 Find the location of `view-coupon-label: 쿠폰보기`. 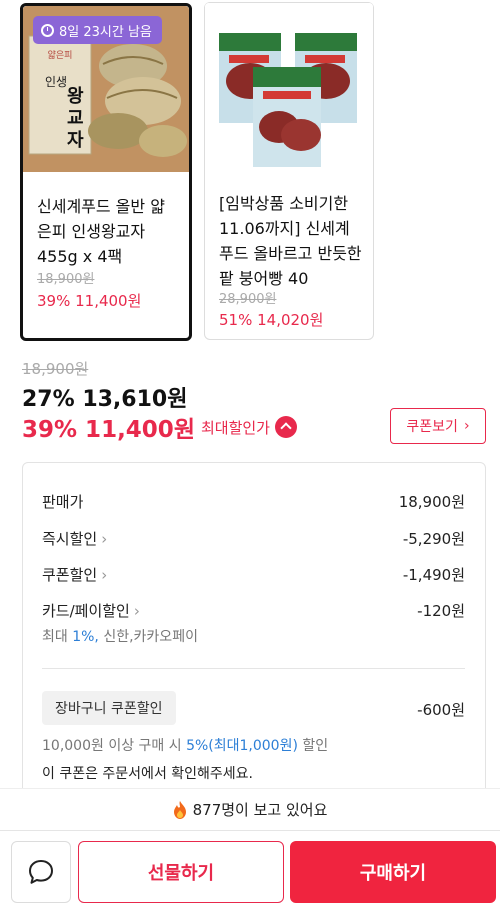

view-coupon-label: 쿠폰보기 is located at coordinates (432, 427).